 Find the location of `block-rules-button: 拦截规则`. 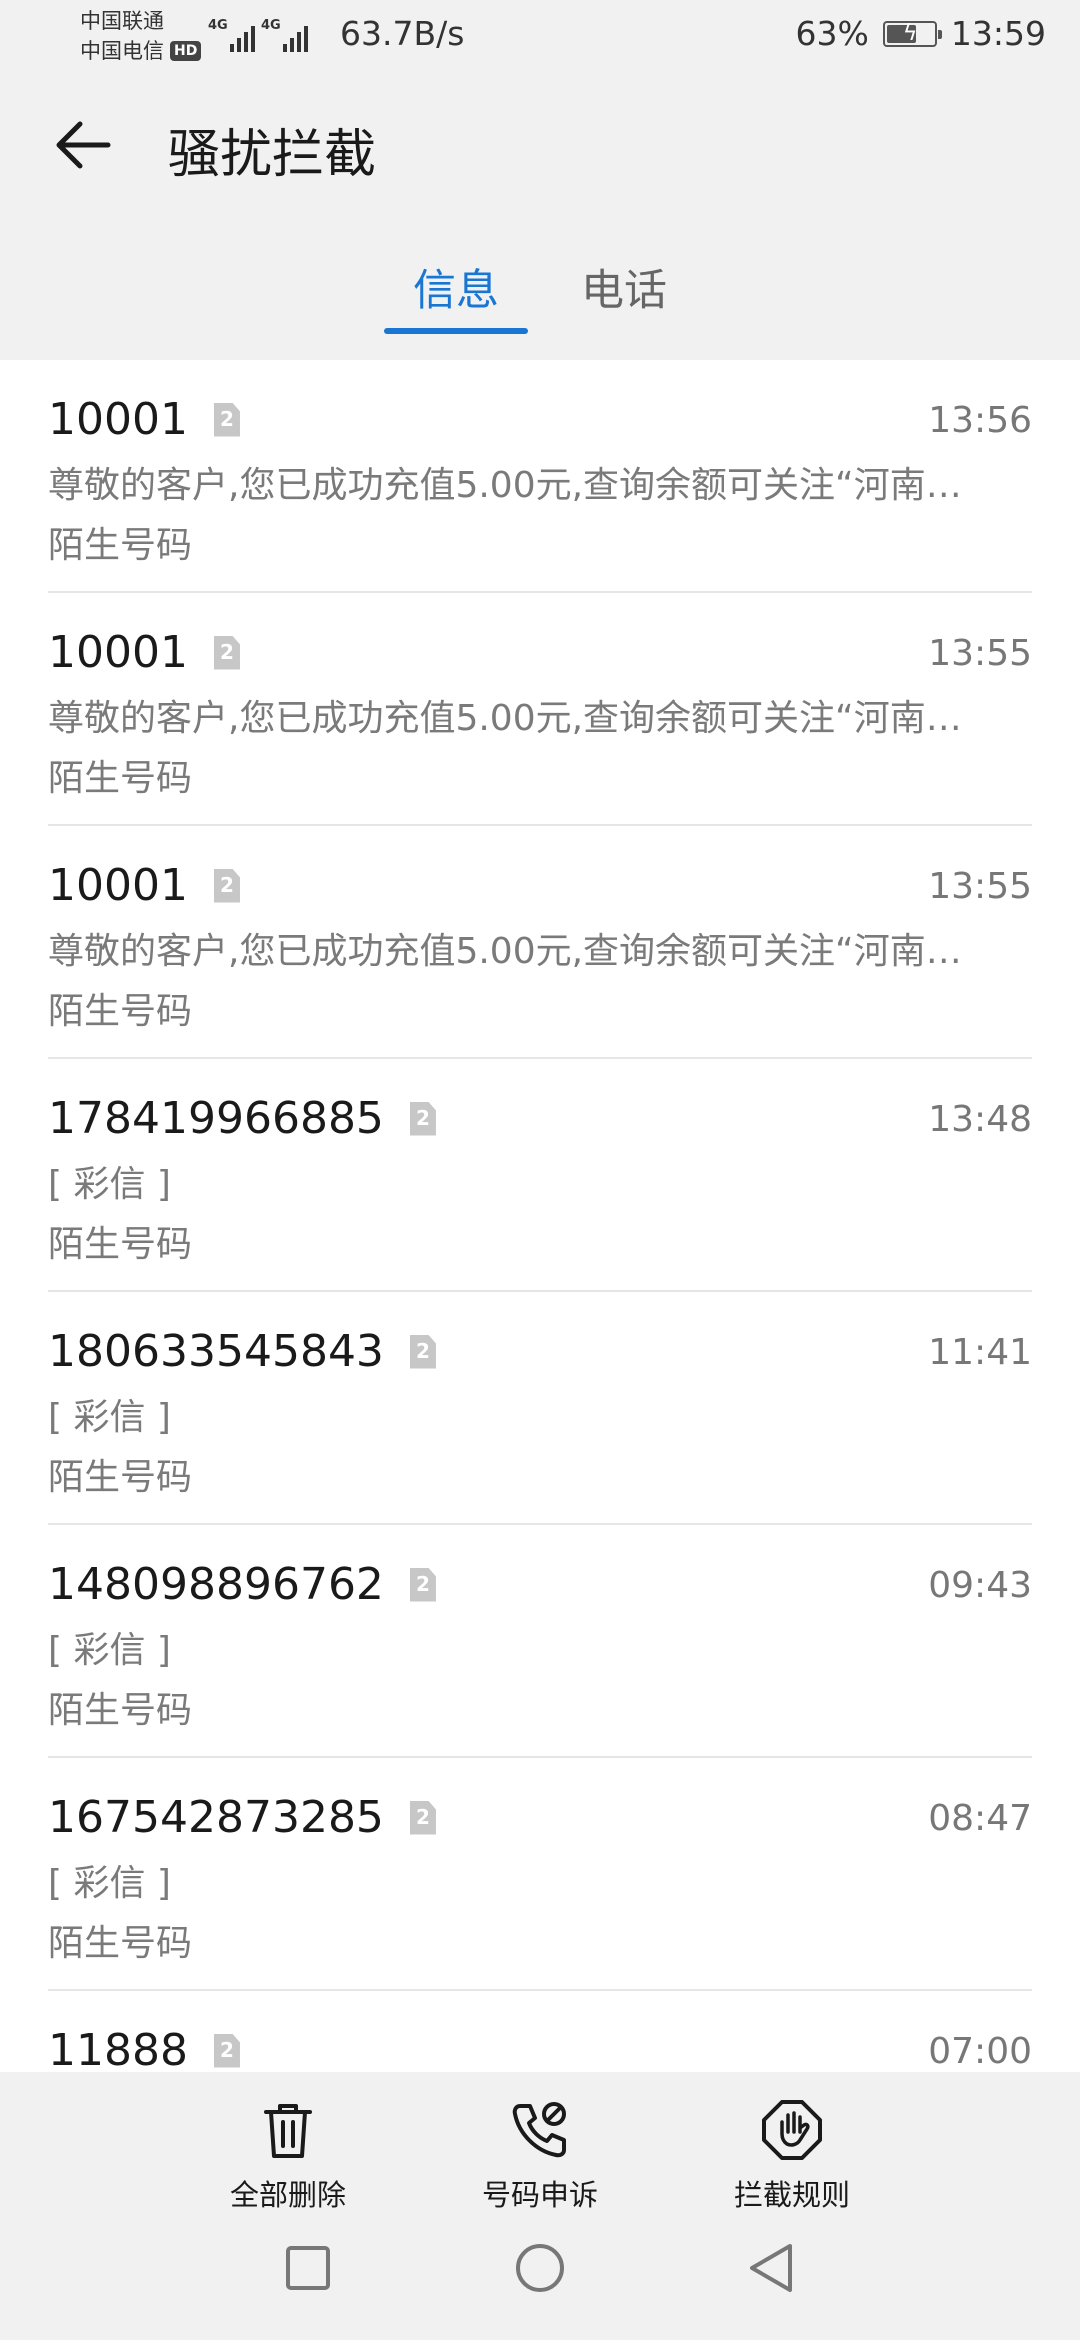

block-rules-button: 拦截规则 is located at coordinates (792, 2156).